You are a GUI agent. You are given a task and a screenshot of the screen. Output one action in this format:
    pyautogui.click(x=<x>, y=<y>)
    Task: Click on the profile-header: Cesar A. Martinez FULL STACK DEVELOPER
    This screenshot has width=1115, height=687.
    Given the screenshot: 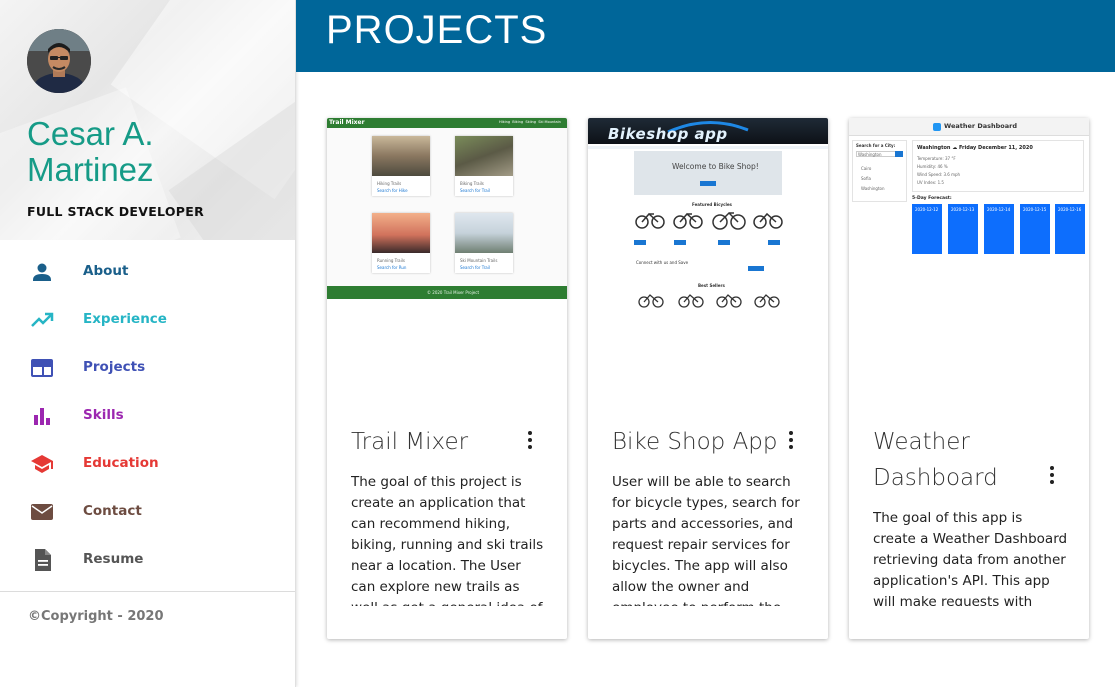 What is the action you would take?
    pyautogui.click(x=147, y=120)
    